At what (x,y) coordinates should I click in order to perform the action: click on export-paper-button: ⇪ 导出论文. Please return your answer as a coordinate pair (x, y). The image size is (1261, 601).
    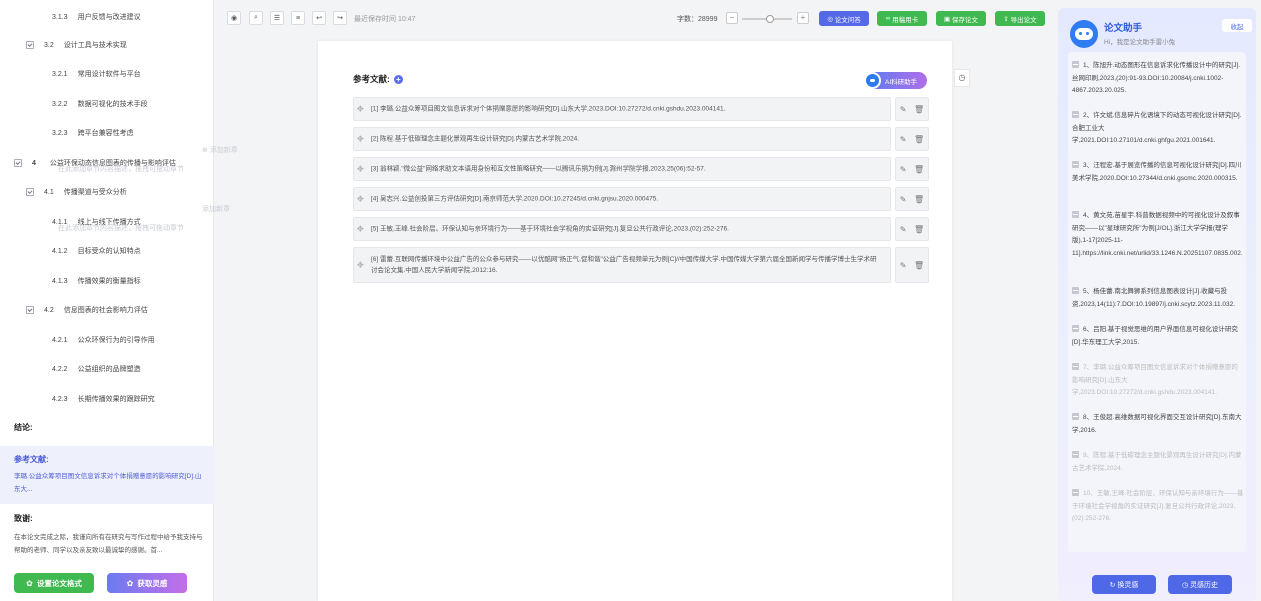
    Looking at the image, I should click on (1020, 18).